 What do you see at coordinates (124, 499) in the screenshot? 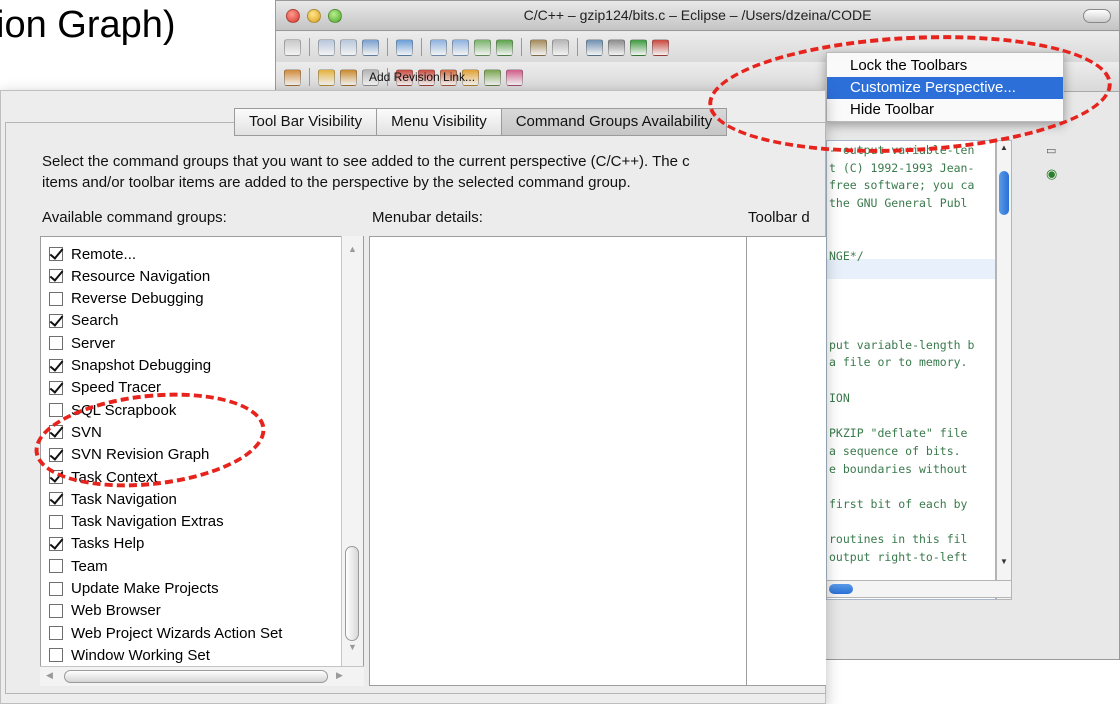
I see `command-group-label: Task Navigation` at bounding box center [124, 499].